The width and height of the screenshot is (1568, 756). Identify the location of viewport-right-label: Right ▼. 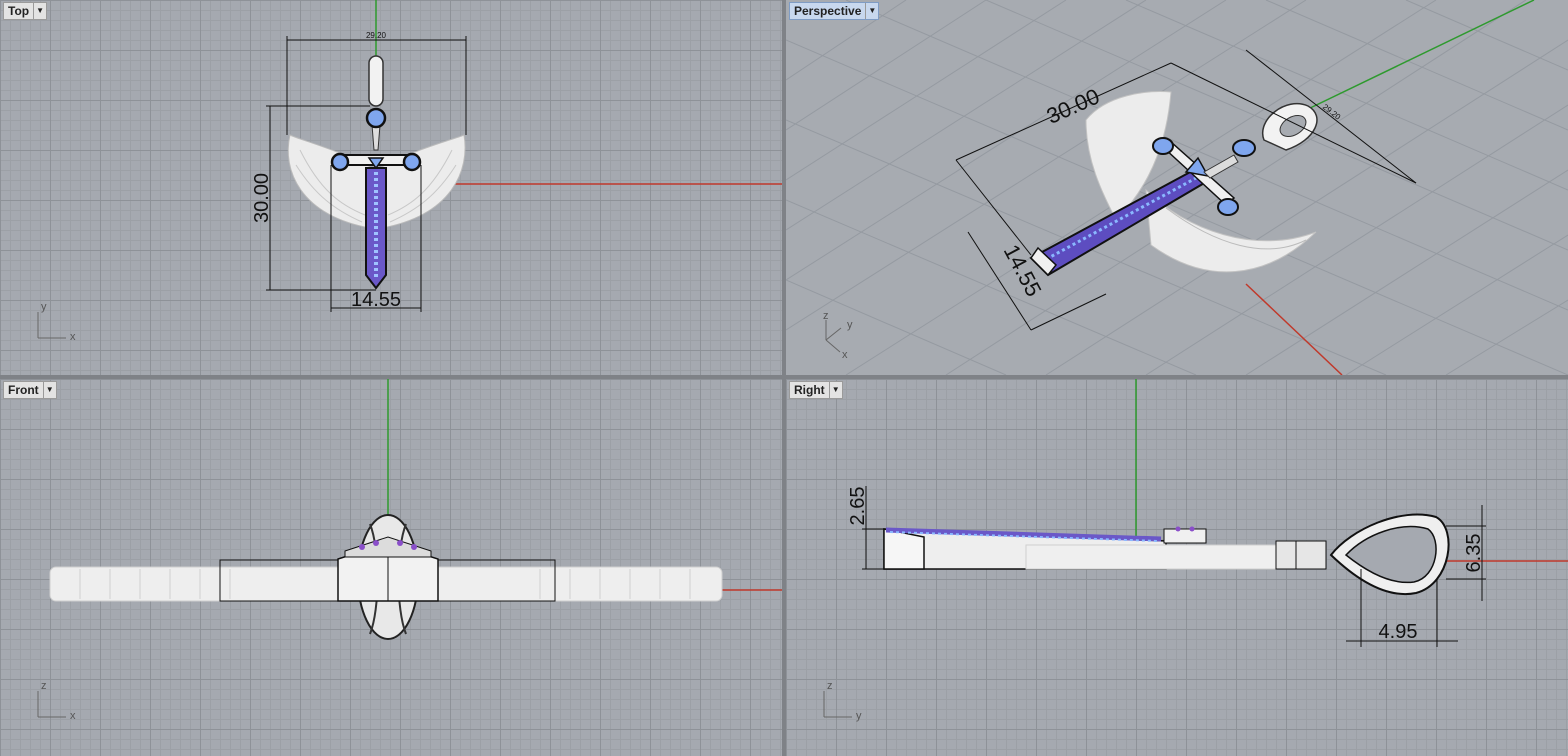
(816, 390).